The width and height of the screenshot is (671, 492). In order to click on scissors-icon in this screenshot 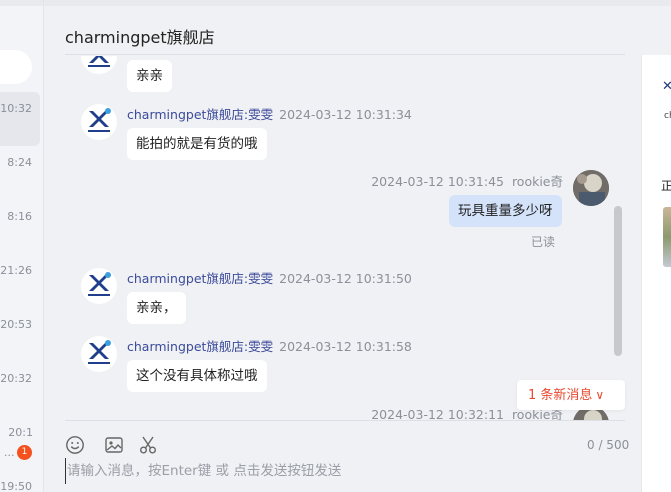, I will do `click(149, 446)`.